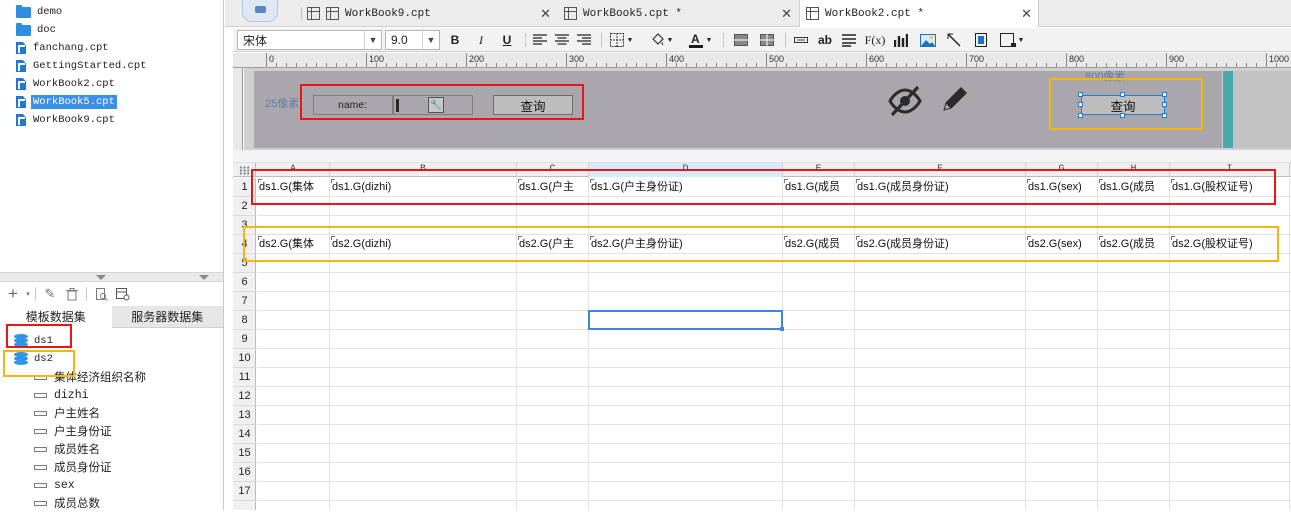 The width and height of the screenshot is (1291, 512). Describe the element at coordinates (875, 40) in the screenshot. I see `formula-button: F(x)` at that location.